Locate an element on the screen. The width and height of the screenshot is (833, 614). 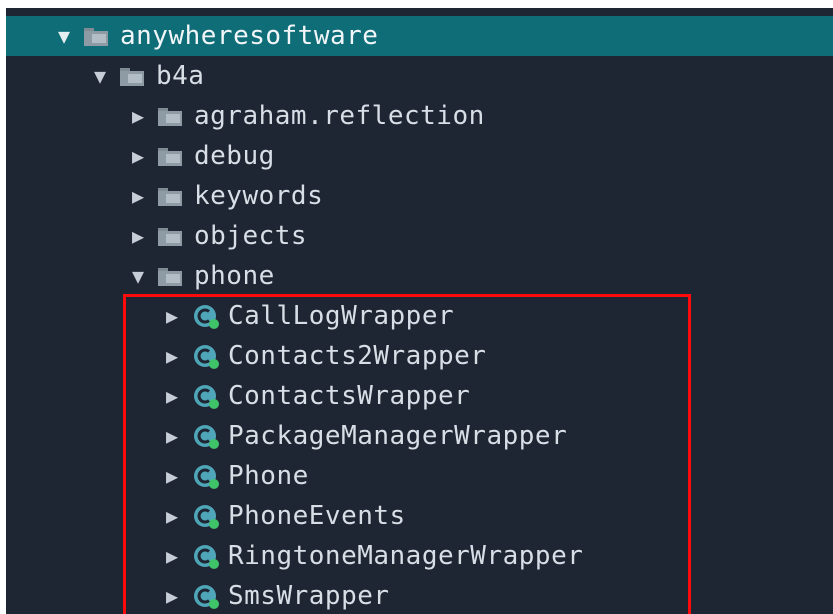
tree-node-label: b4a is located at coordinates (180, 76).